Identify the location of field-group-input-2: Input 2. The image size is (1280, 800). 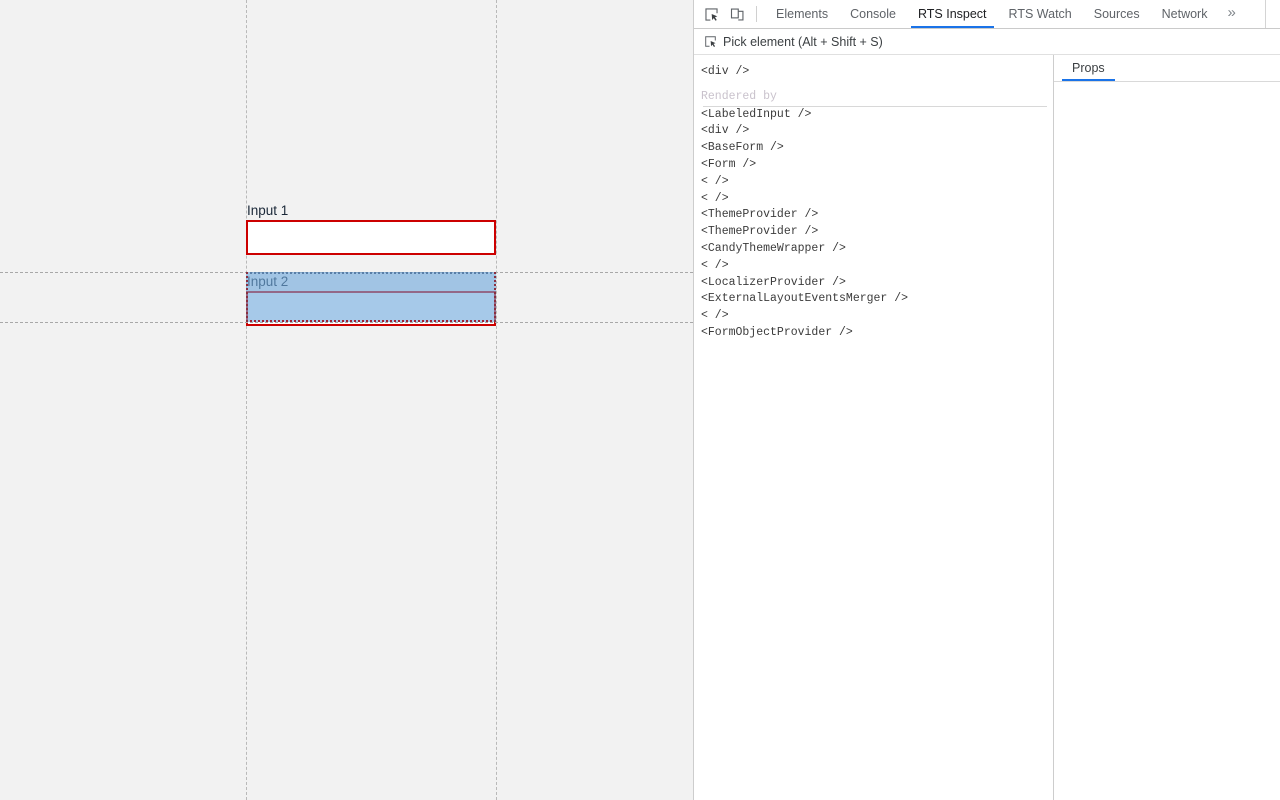
(371, 299).